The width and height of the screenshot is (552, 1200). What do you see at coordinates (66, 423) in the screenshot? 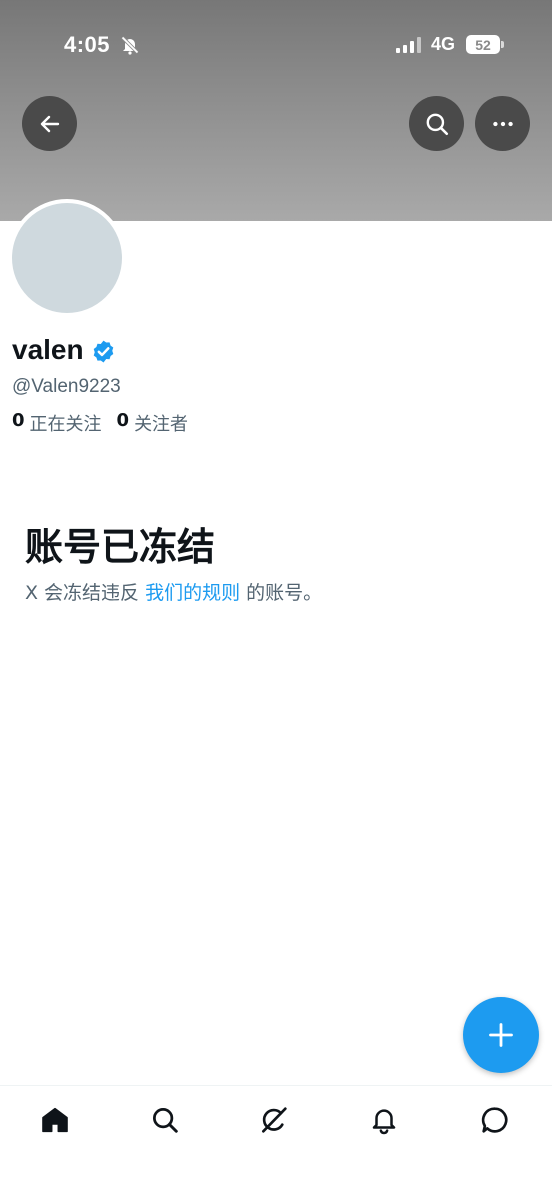
I see `following-label: 正在关注` at bounding box center [66, 423].